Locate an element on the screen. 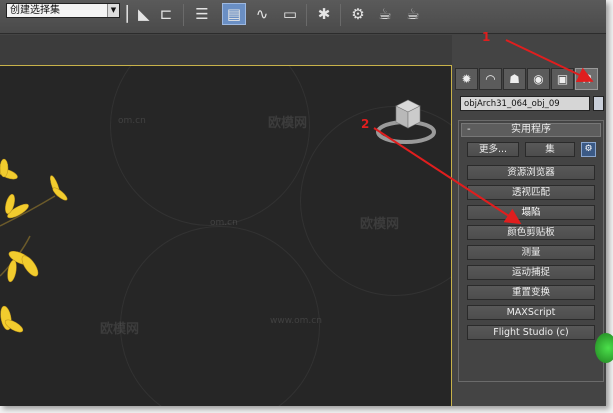  annotation-label-2: 2 is located at coordinates (365, 124).